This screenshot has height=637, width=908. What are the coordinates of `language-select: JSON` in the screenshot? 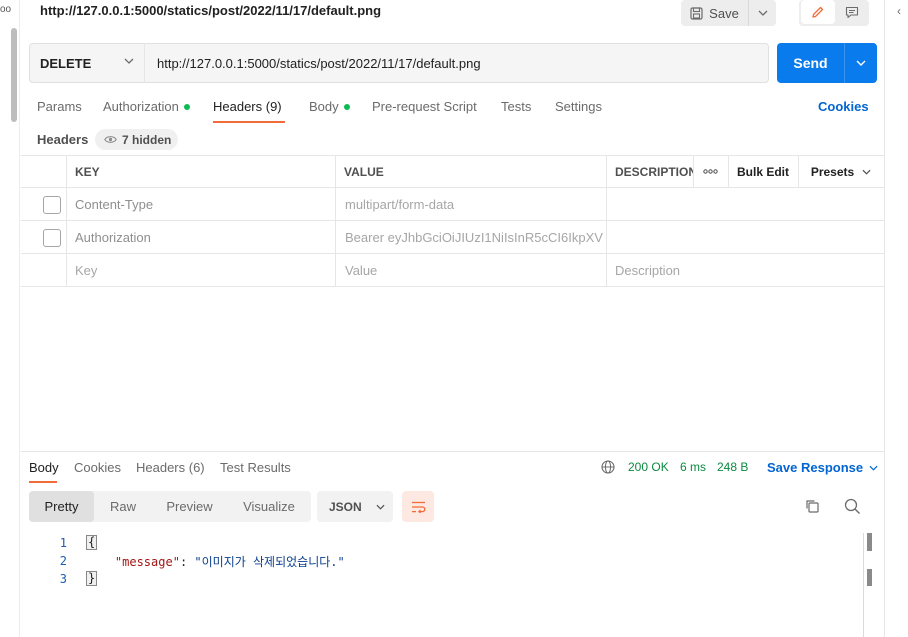 It's located at (355, 506).